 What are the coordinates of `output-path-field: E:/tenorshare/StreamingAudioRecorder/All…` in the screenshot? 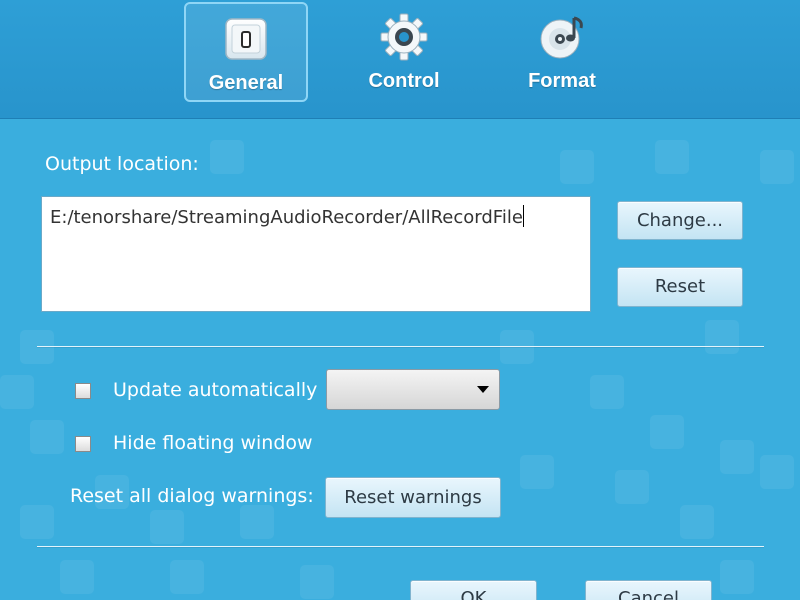 It's located at (316, 254).